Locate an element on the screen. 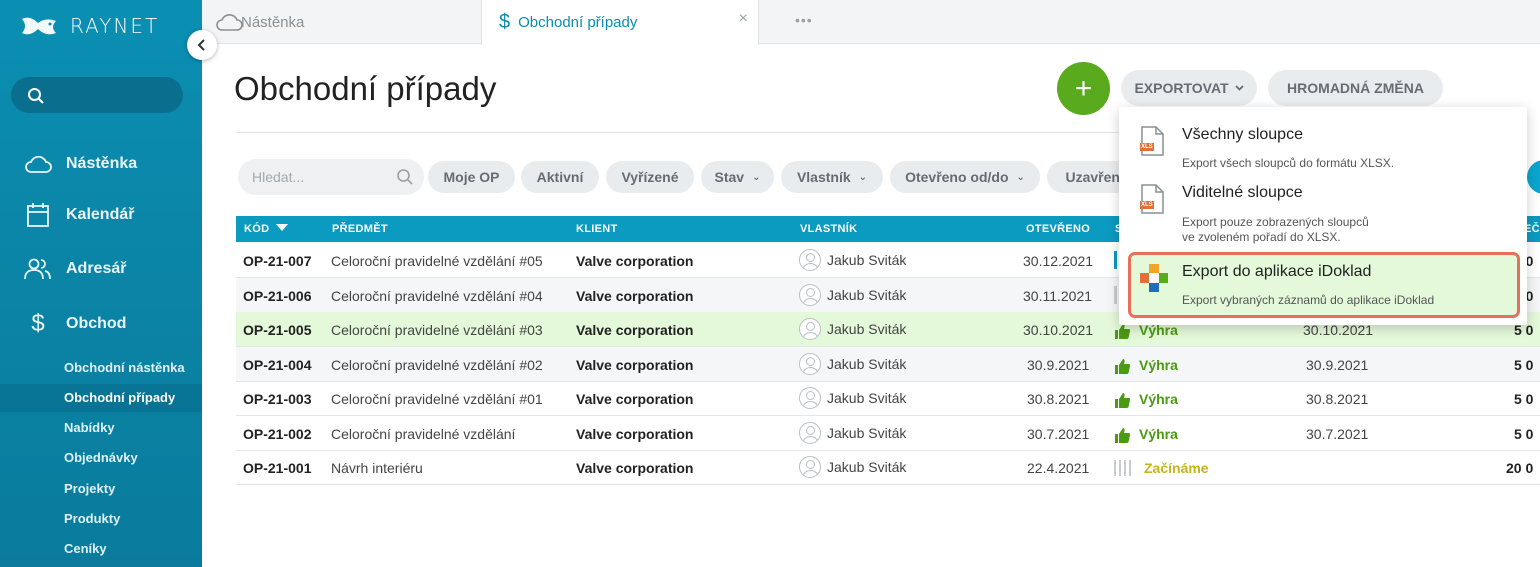 This screenshot has width=1540, height=567. chip-label: Vlastník is located at coordinates (823, 177).